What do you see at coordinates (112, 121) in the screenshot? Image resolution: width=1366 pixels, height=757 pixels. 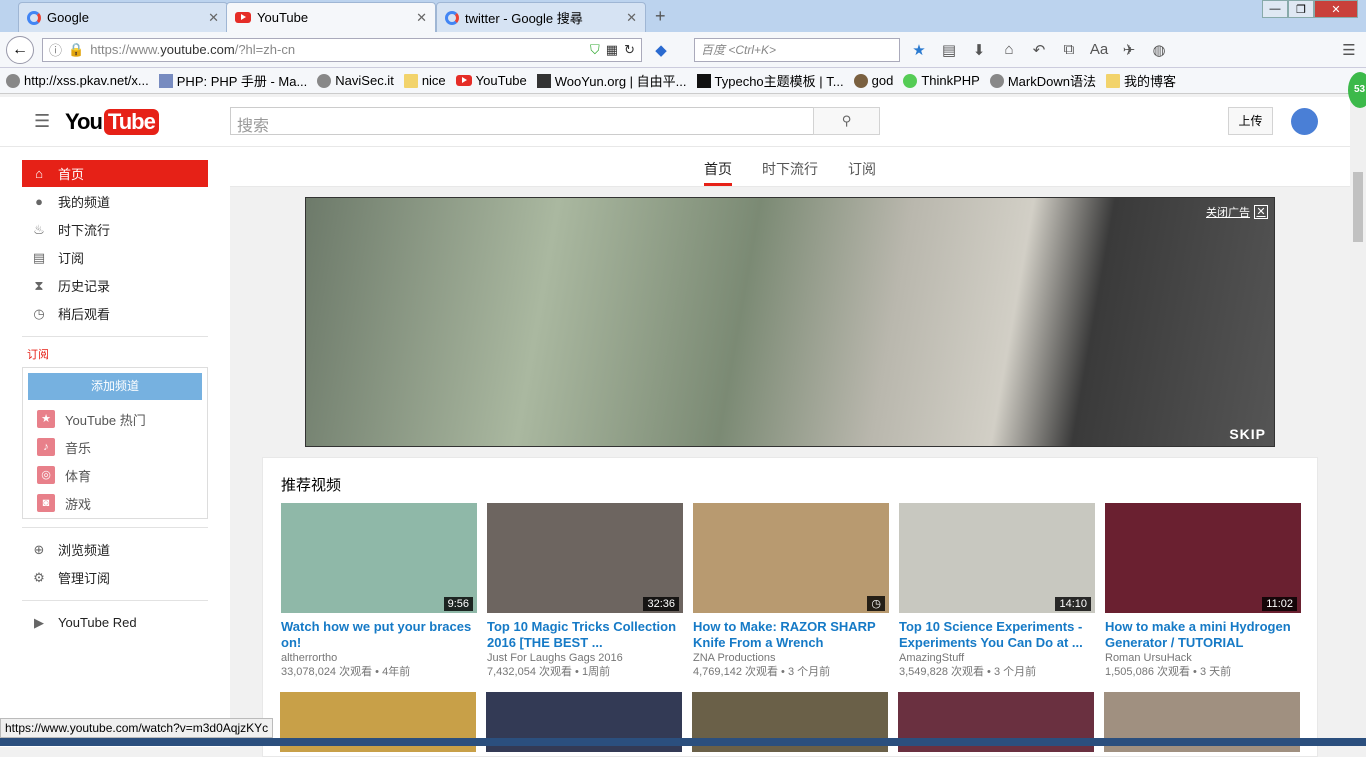 I see `youtube-logo: You Tube` at bounding box center [112, 121].